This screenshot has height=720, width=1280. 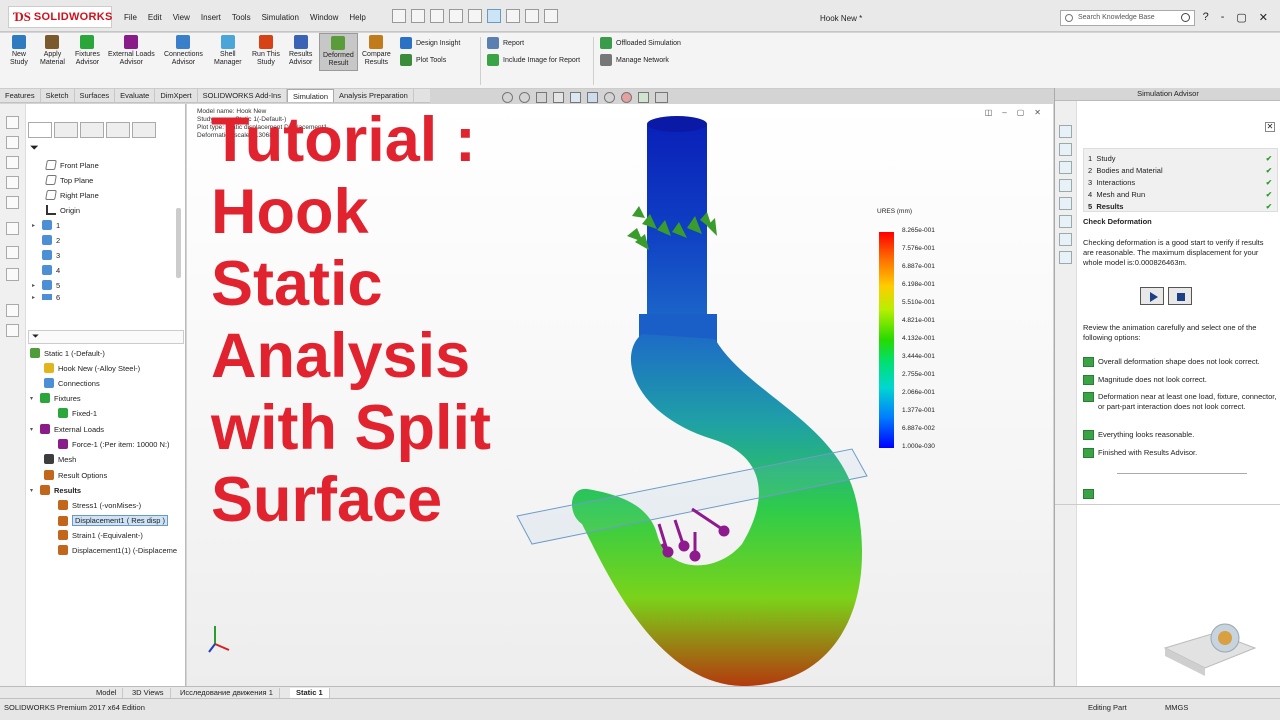 I want to click on study-filter: ⏷, so click(x=106, y=337).